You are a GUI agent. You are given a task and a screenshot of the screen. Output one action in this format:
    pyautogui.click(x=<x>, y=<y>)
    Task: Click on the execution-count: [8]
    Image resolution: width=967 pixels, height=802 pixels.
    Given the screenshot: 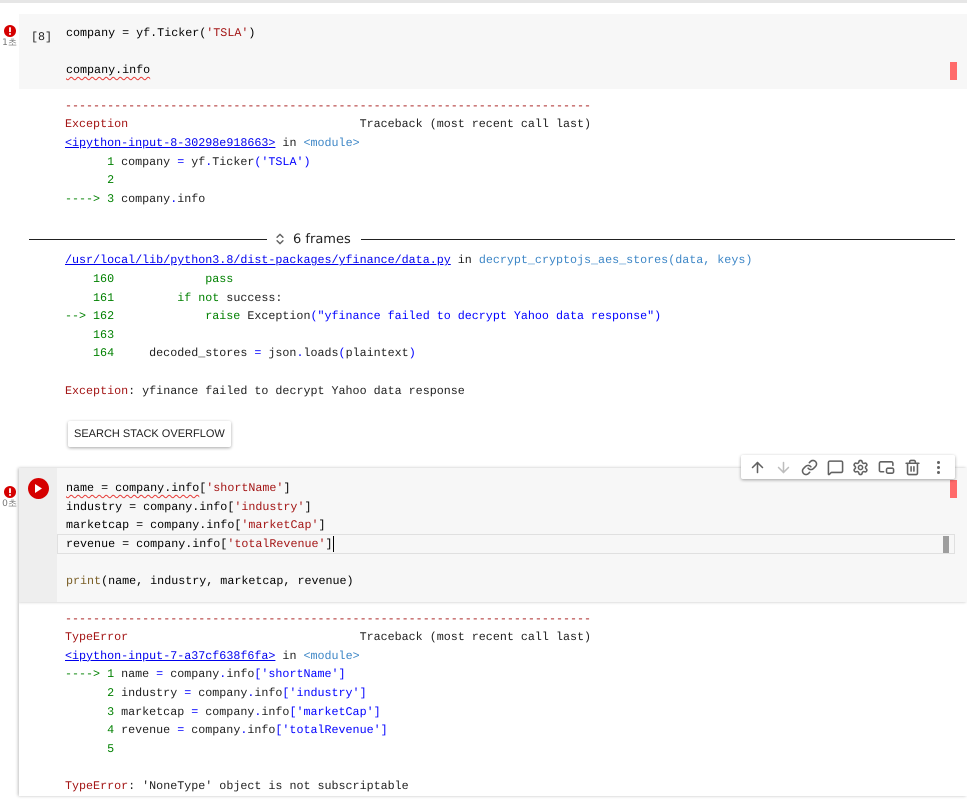 What is the action you would take?
    pyautogui.click(x=41, y=37)
    